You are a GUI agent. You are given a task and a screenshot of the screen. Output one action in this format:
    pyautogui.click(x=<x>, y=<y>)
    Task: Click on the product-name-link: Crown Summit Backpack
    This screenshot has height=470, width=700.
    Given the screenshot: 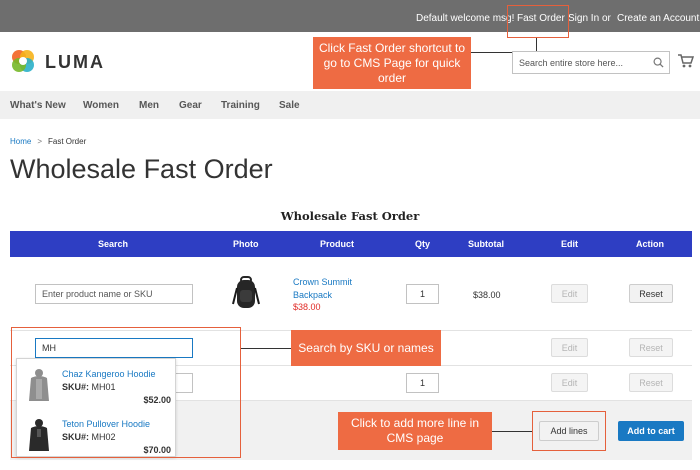 What is the action you would take?
    pyautogui.click(x=328, y=289)
    